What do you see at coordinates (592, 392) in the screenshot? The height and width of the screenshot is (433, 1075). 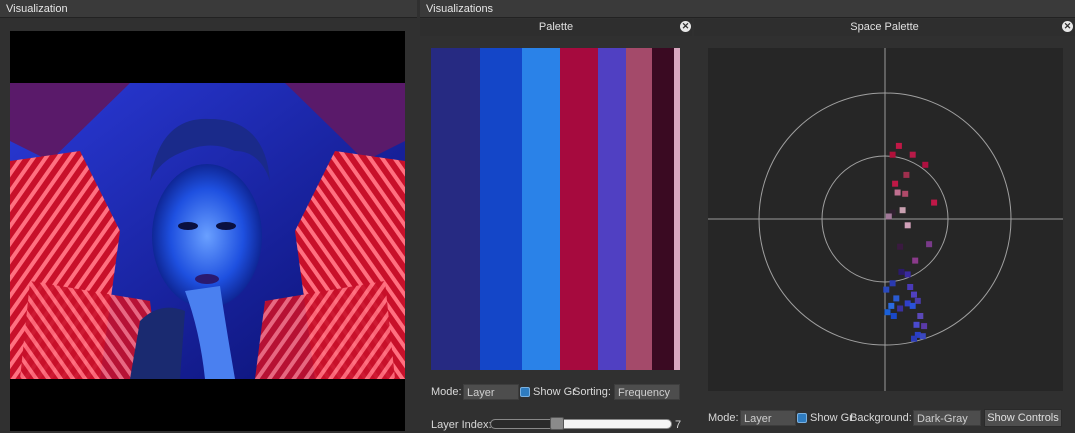 I see `palette-sorting-label: Sorting:` at bounding box center [592, 392].